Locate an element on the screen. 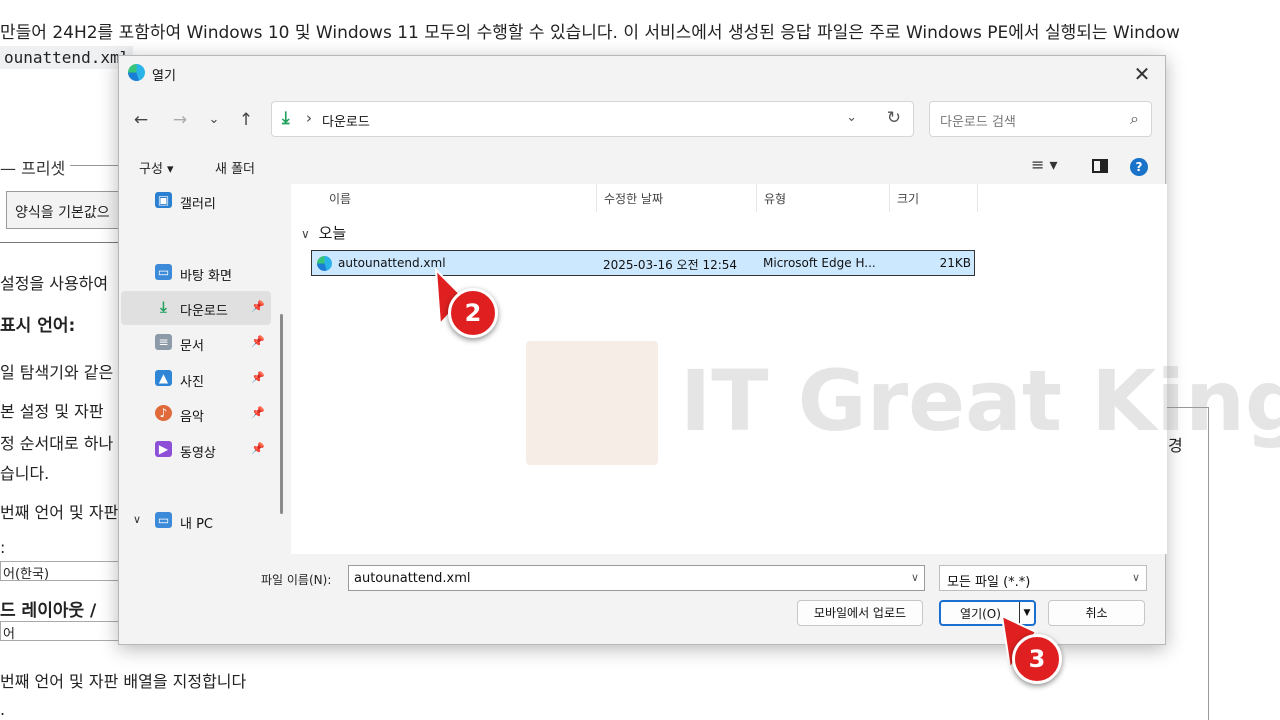  file-type-filter: 모든 파일 (*.*) ∨ is located at coordinates (1043, 578).